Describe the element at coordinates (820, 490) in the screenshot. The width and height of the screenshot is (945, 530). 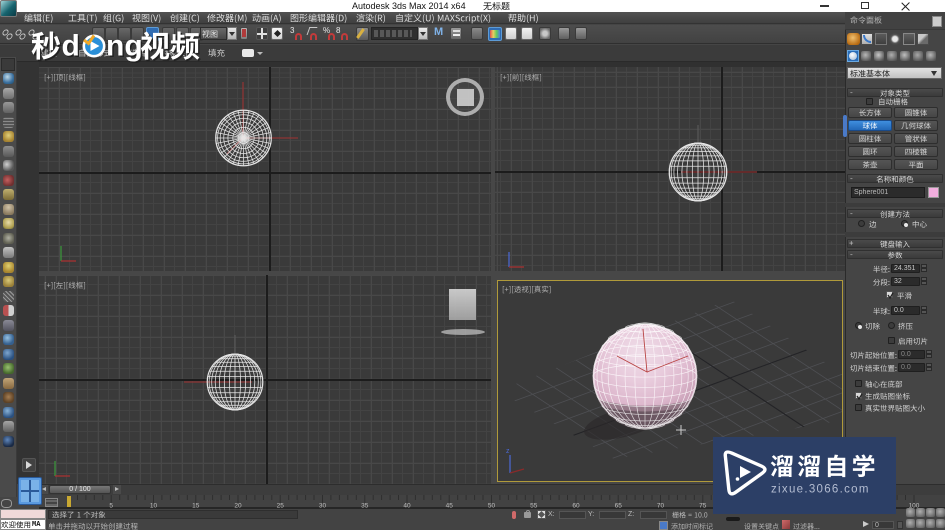
I see `svg-text: zixue.3066.com` at that location.